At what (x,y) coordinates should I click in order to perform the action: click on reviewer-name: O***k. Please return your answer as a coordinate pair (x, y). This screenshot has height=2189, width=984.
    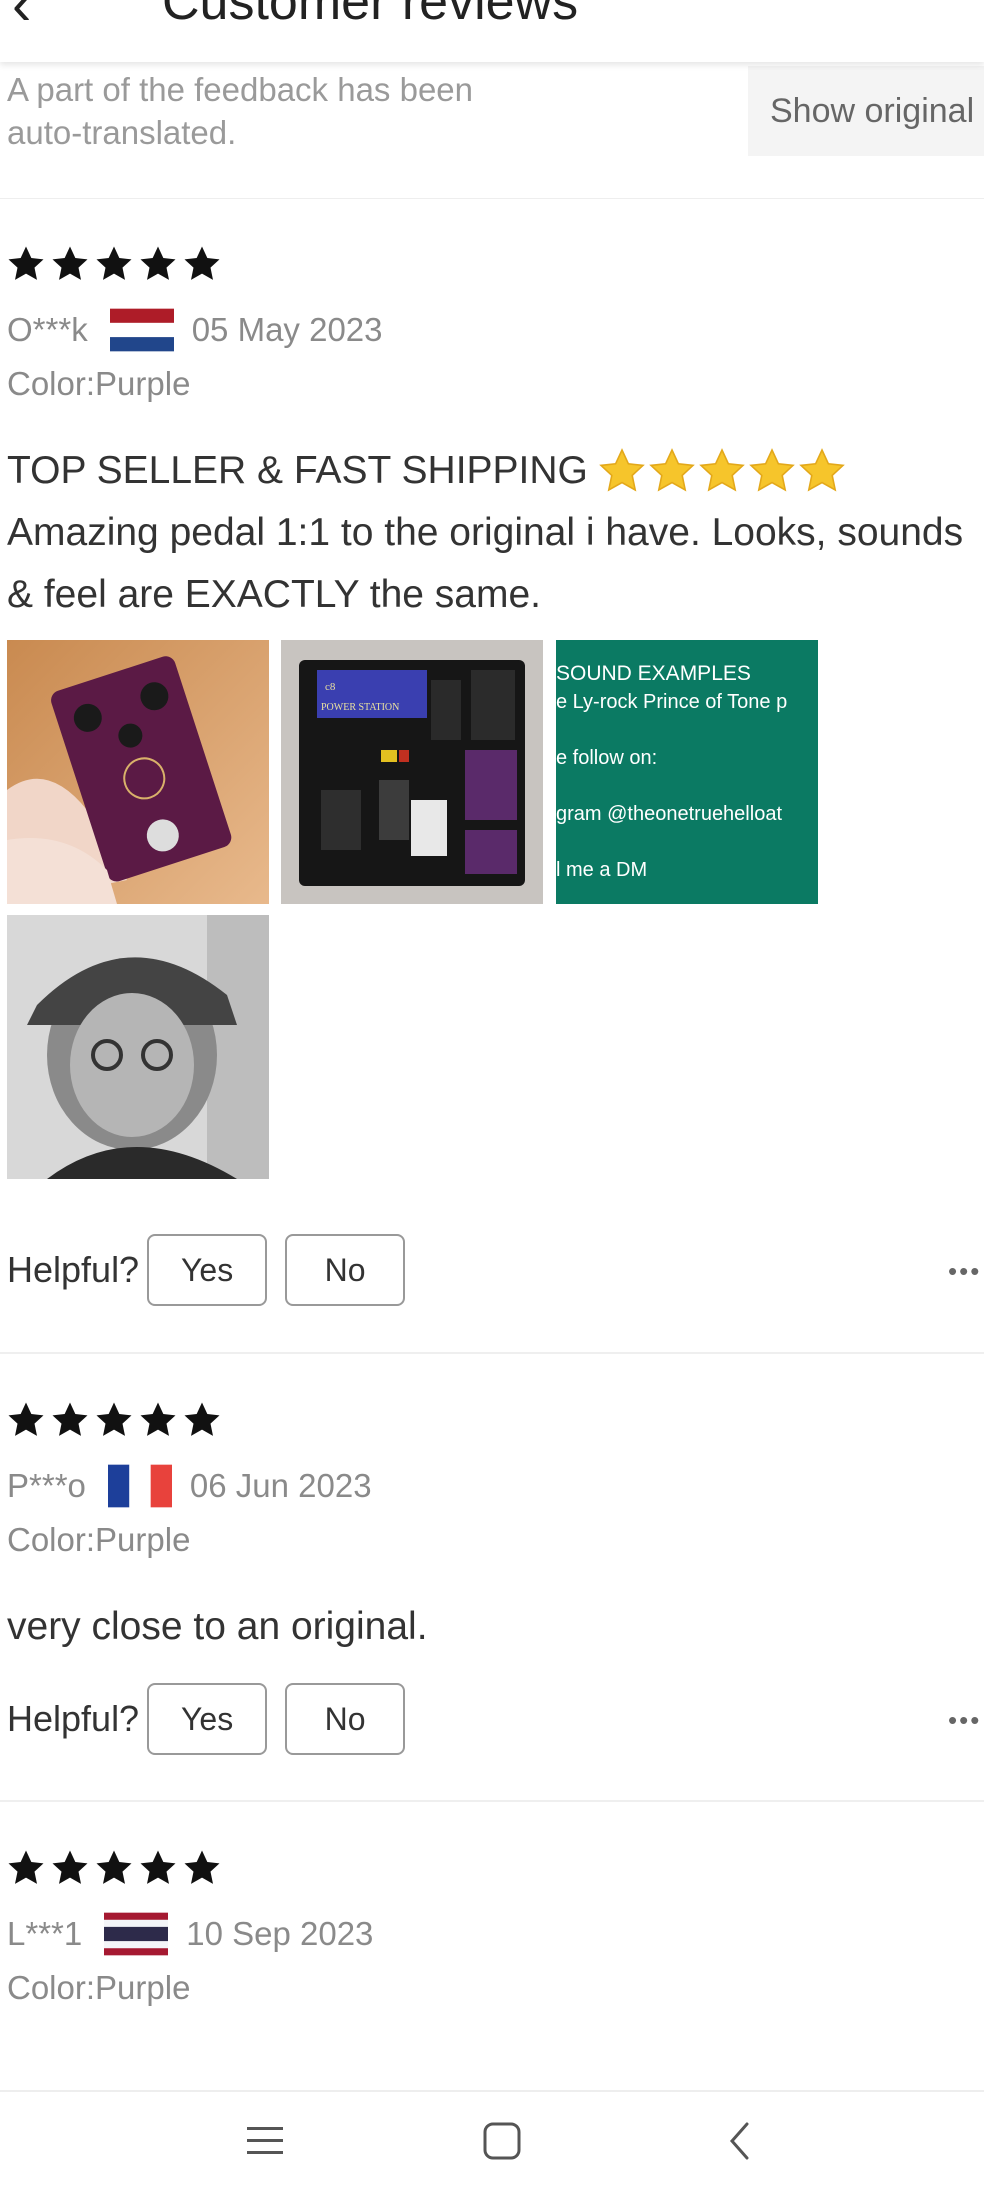
    Looking at the image, I should click on (47, 329).